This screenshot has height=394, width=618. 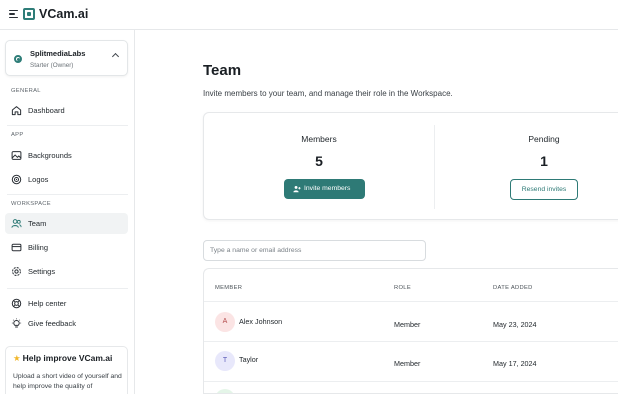 What do you see at coordinates (50, 155) in the screenshot?
I see `sidebar-item-label: Backgrounds` at bounding box center [50, 155].